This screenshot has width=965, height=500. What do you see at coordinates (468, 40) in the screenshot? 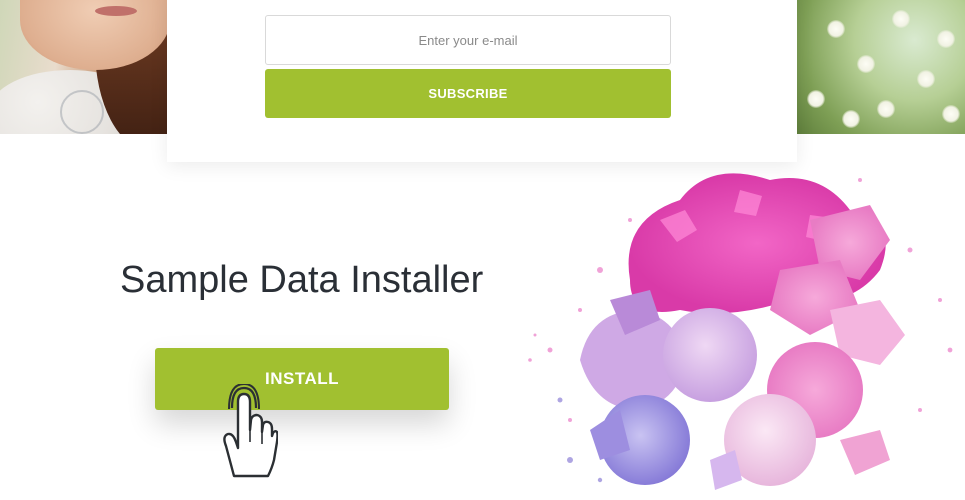
I see `email-input` at bounding box center [468, 40].